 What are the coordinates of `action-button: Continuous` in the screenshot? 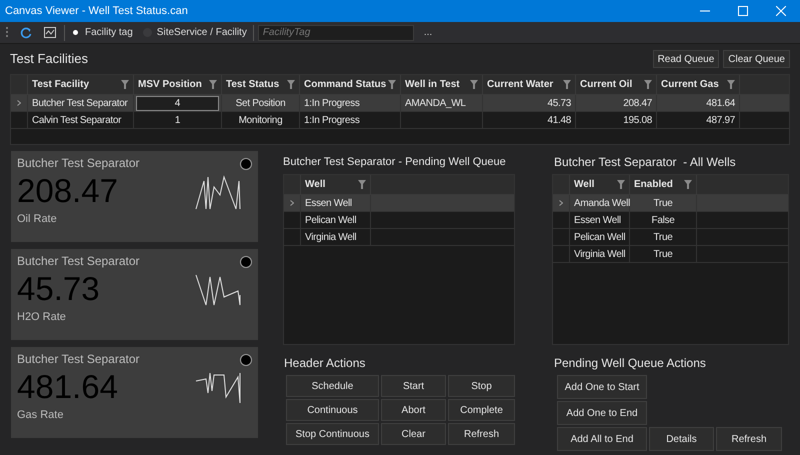 It's located at (332, 410).